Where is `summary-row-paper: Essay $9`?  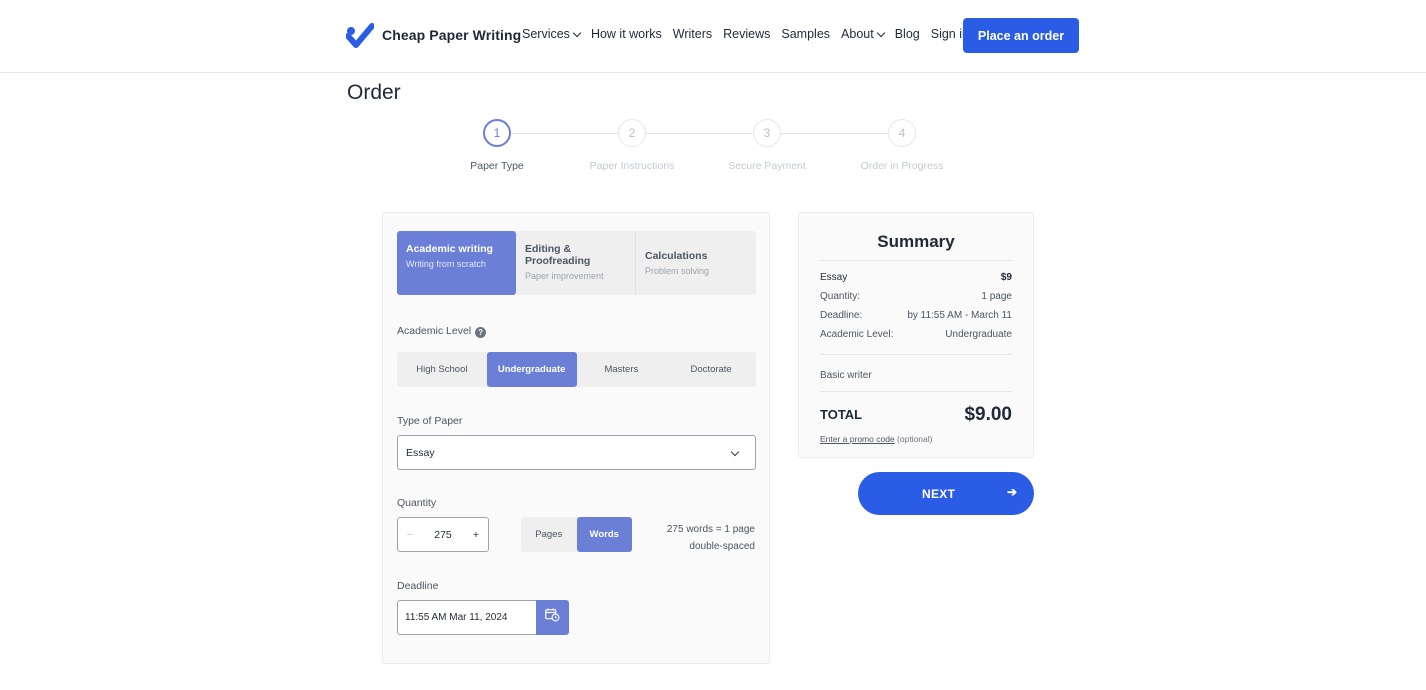 summary-row-paper: Essay $9 is located at coordinates (916, 277).